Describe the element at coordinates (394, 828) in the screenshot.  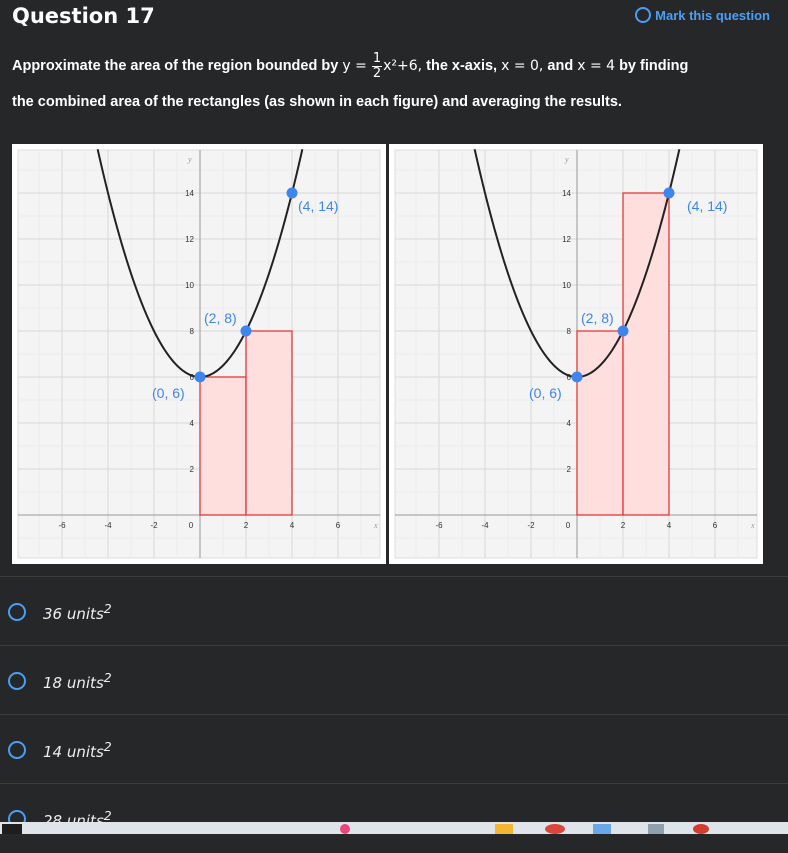
I see `taskbar` at that location.